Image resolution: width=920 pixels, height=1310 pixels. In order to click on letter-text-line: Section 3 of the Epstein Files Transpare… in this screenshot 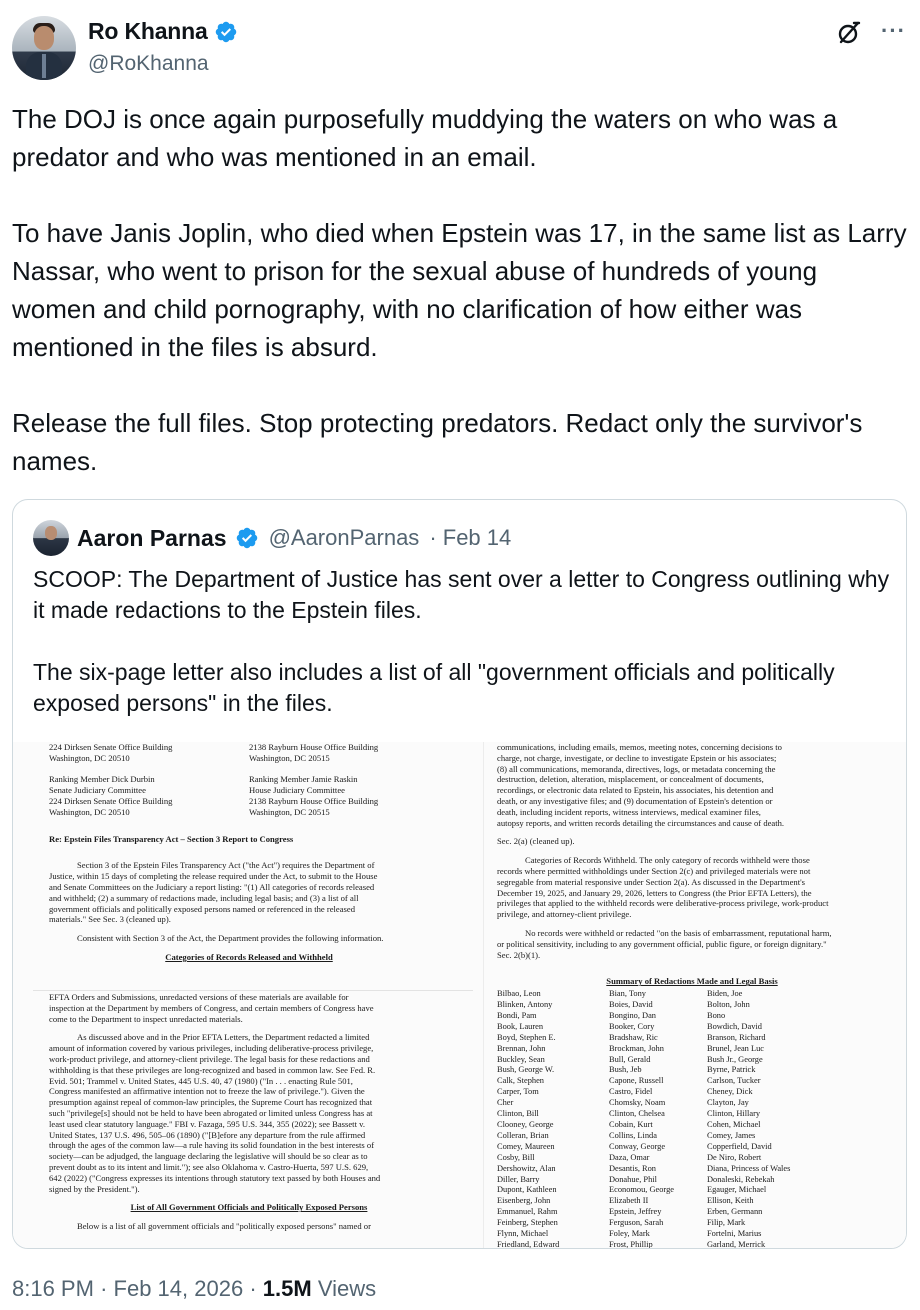, I will do `click(226, 865)`.